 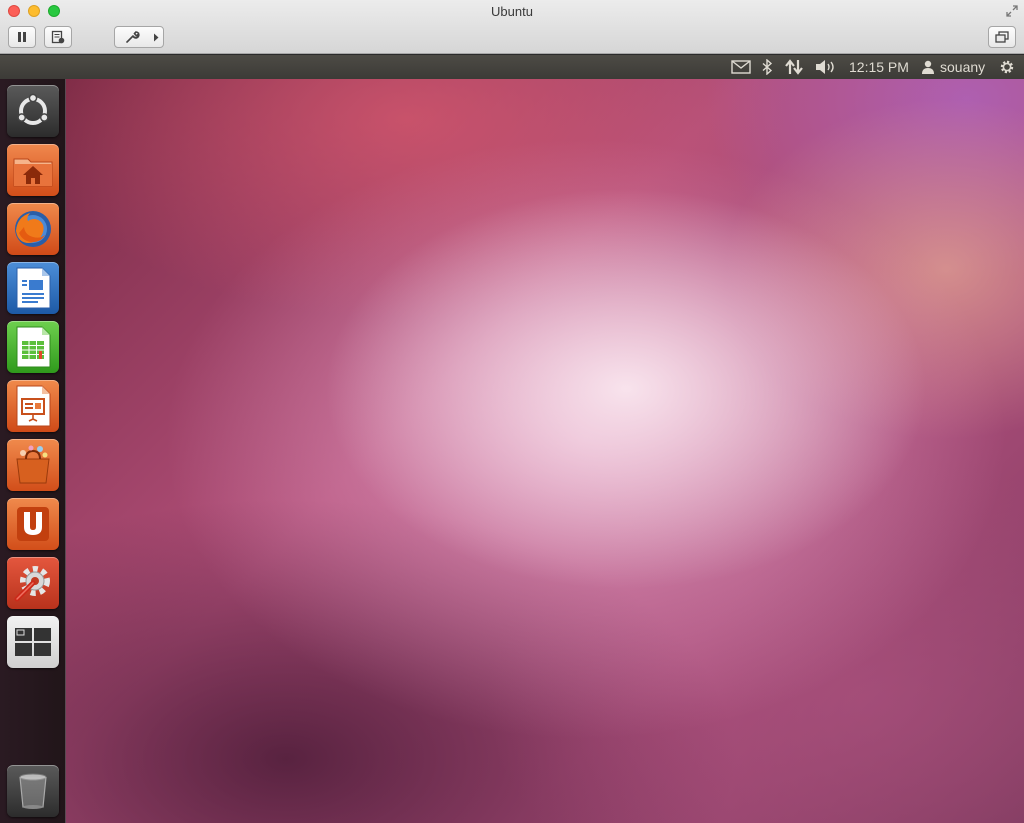 I want to click on network-icon, so click(x=794, y=67).